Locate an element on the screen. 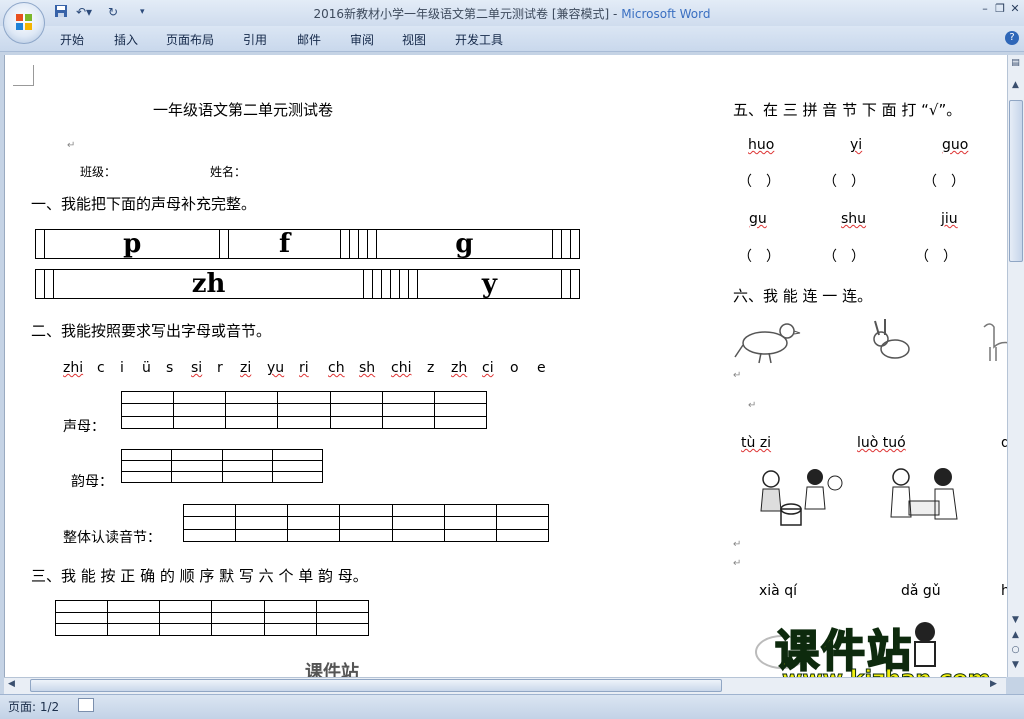 This screenshot has height=719, width=1024. grid-cell: y is located at coordinates (489, 284).